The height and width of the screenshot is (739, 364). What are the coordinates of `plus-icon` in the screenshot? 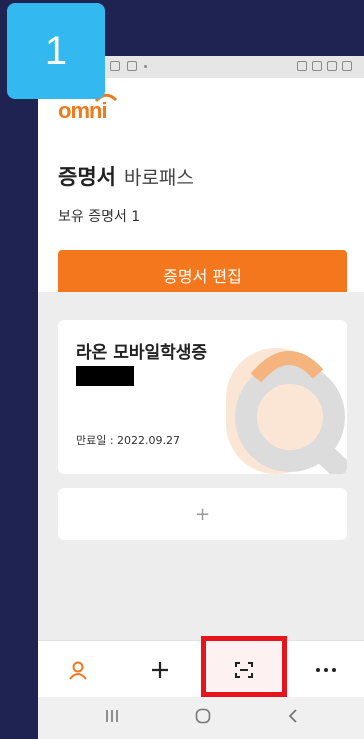 It's located at (160, 669).